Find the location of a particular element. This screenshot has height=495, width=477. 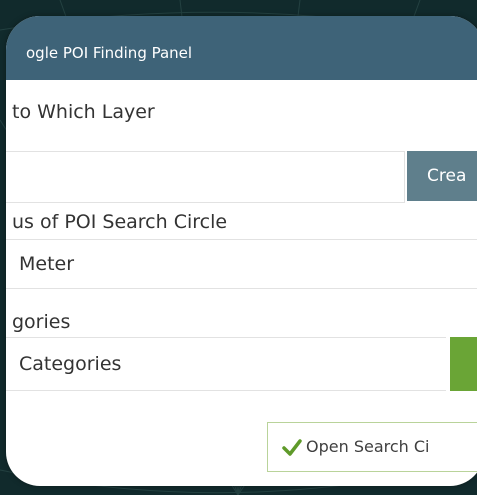

categories-value: Categories is located at coordinates (70, 364).